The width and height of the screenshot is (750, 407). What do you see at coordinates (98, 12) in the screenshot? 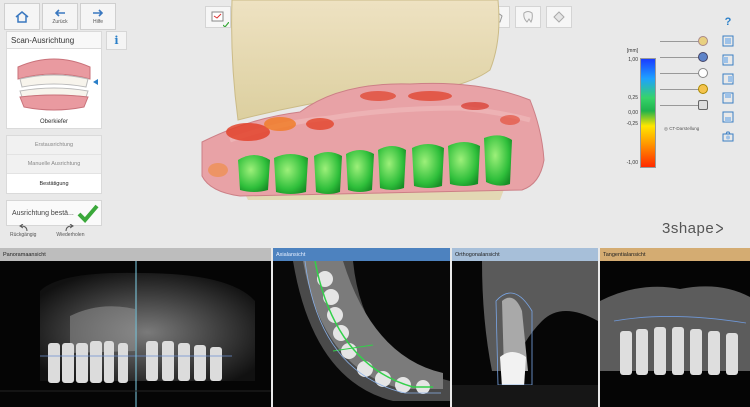
I see `arrow-right-icon` at bounding box center [98, 12].